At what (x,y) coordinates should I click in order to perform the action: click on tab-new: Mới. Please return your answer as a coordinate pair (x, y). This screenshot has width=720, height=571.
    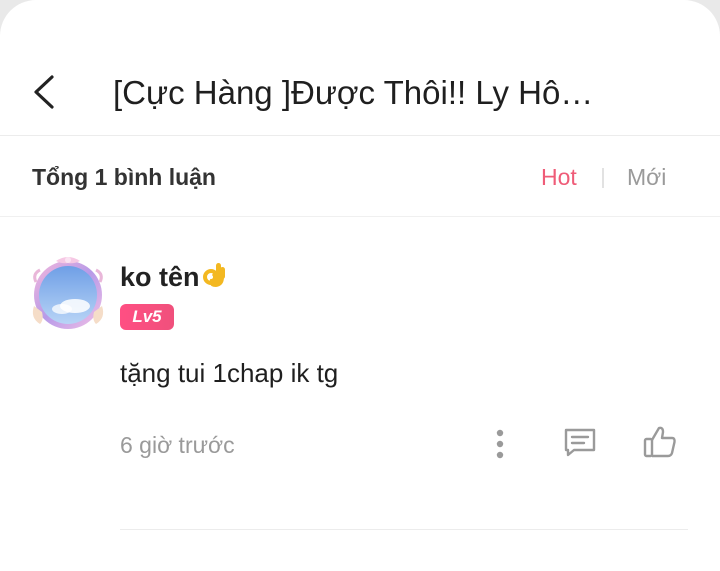
    Looking at the image, I should click on (646, 177).